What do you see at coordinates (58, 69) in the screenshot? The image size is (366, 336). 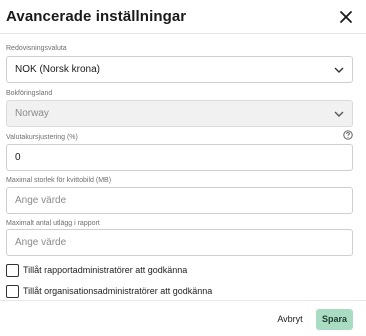 I see `currency-value: NOK (Norsk krona)` at bounding box center [58, 69].